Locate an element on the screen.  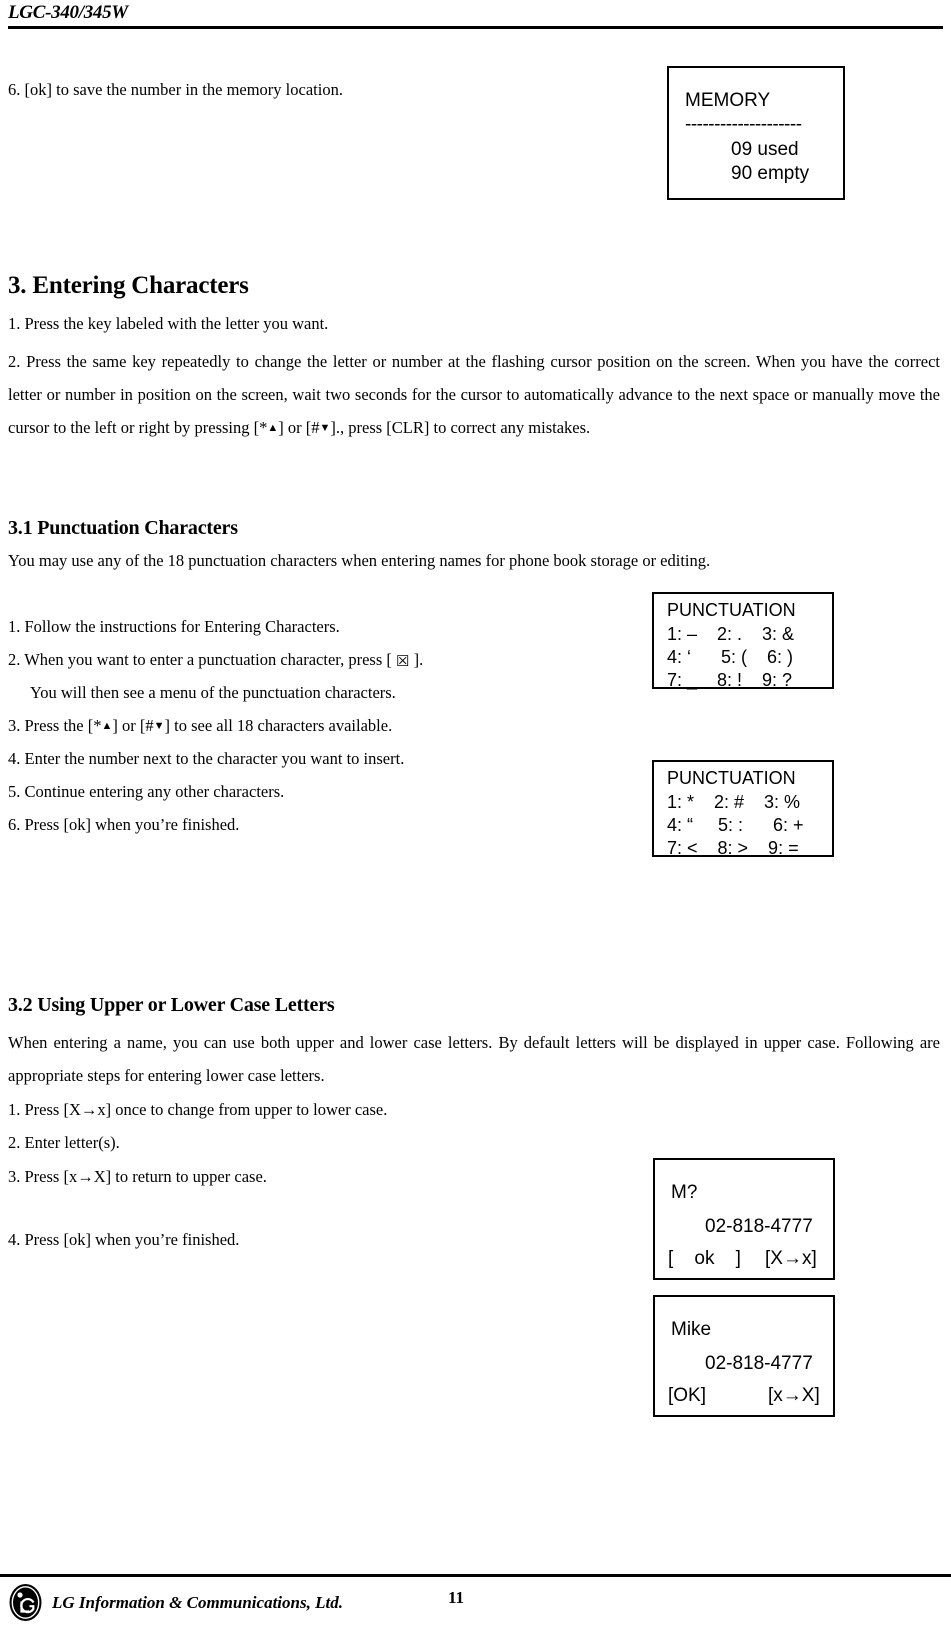
section31-step-2-part-b: ]. is located at coordinates (416, 659).